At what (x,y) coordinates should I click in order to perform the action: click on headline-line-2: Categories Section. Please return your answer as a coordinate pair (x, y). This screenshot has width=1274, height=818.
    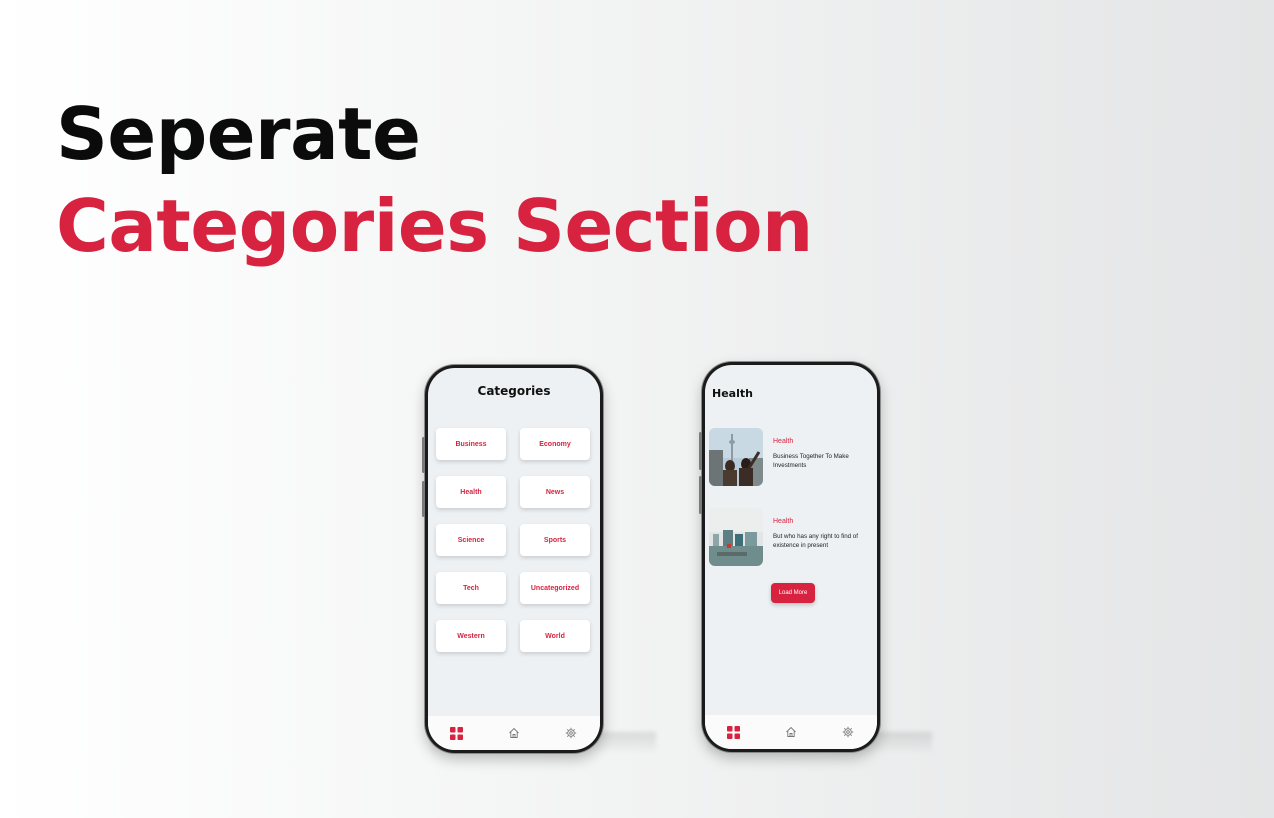
    Looking at the image, I should click on (434, 226).